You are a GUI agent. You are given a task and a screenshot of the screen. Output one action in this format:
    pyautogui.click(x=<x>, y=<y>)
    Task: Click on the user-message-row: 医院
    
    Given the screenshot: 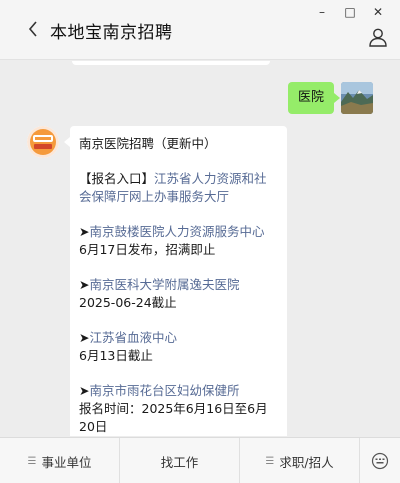 What is the action you would take?
    pyautogui.click(x=330, y=98)
    